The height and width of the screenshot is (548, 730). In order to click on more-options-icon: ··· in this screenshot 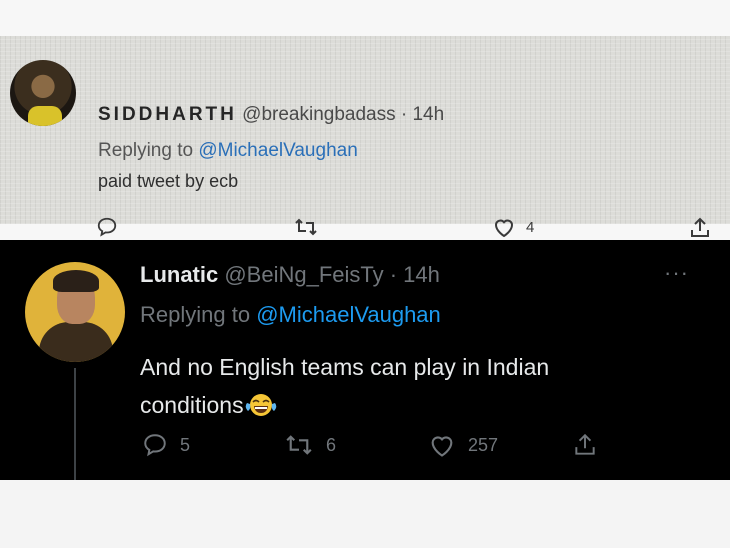, I will do `click(676, 273)`.